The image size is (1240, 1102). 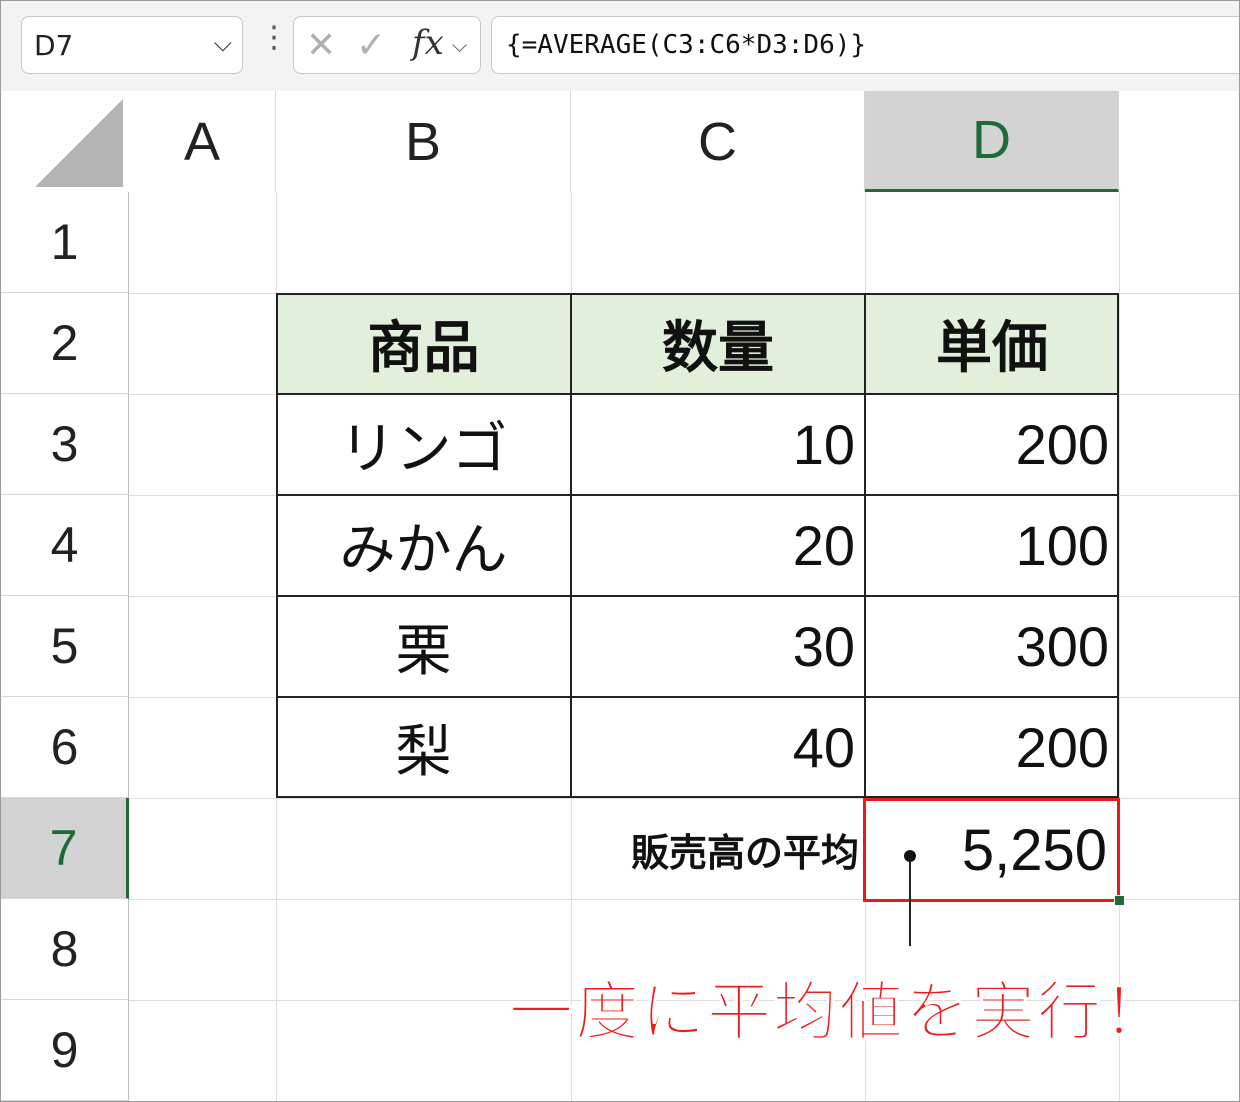 I want to click on row-header-7: 7, so click(x=65, y=848).